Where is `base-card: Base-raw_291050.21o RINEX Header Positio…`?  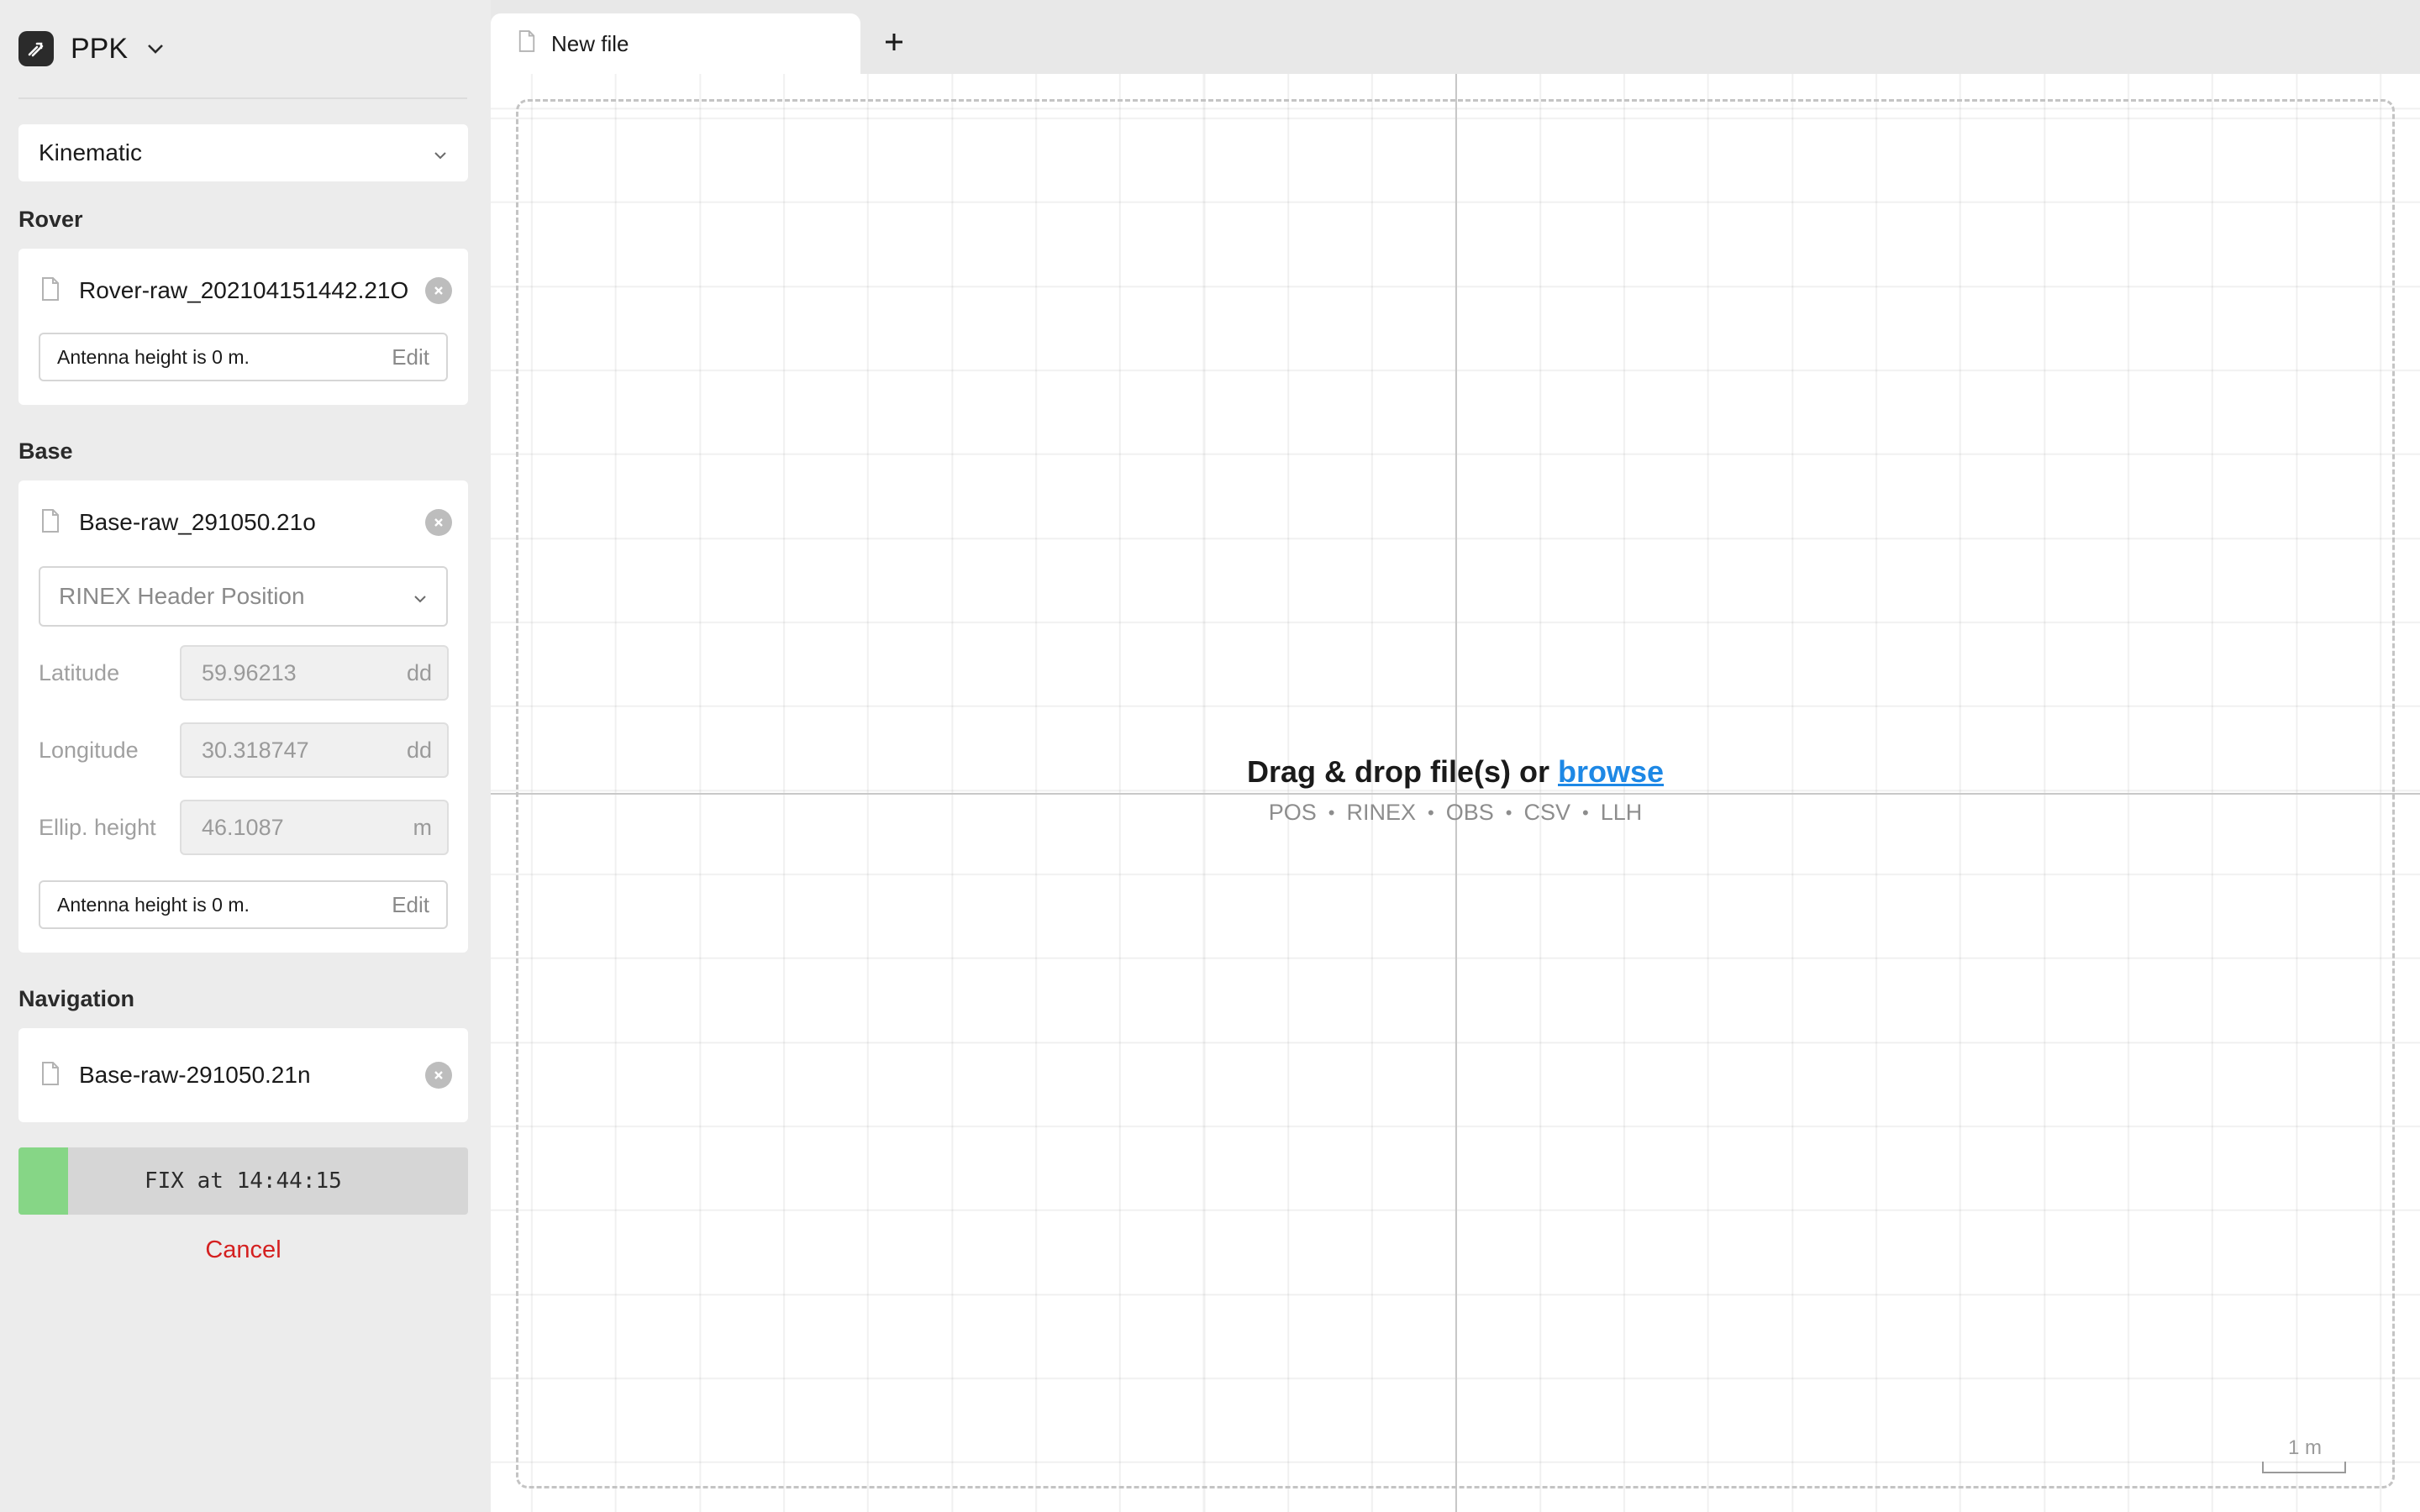 base-card: Base-raw_291050.21o RINEX Header Positio… is located at coordinates (243, 716).